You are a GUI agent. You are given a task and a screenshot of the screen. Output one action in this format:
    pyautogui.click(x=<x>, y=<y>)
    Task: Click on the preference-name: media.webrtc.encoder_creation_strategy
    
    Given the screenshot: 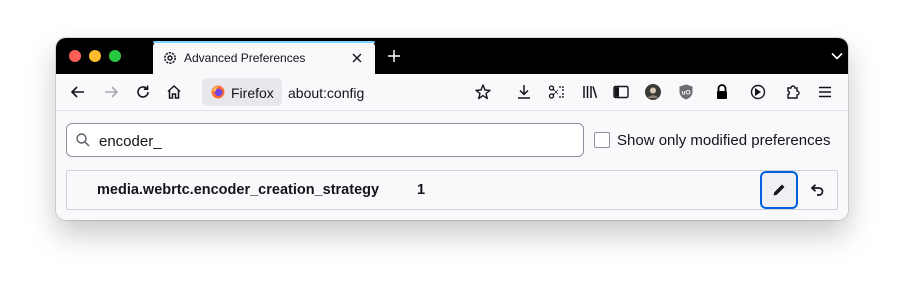 What is the action you would take?
    pyautogui.click(x=238, y=190)
    